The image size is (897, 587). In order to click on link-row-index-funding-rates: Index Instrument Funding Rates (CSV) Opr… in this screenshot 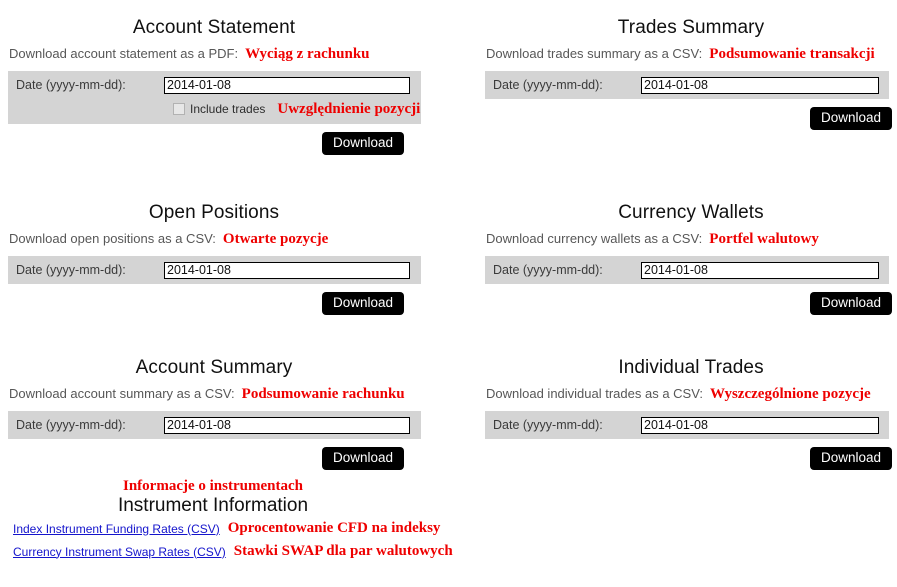, I will do `click(222, 528)`.